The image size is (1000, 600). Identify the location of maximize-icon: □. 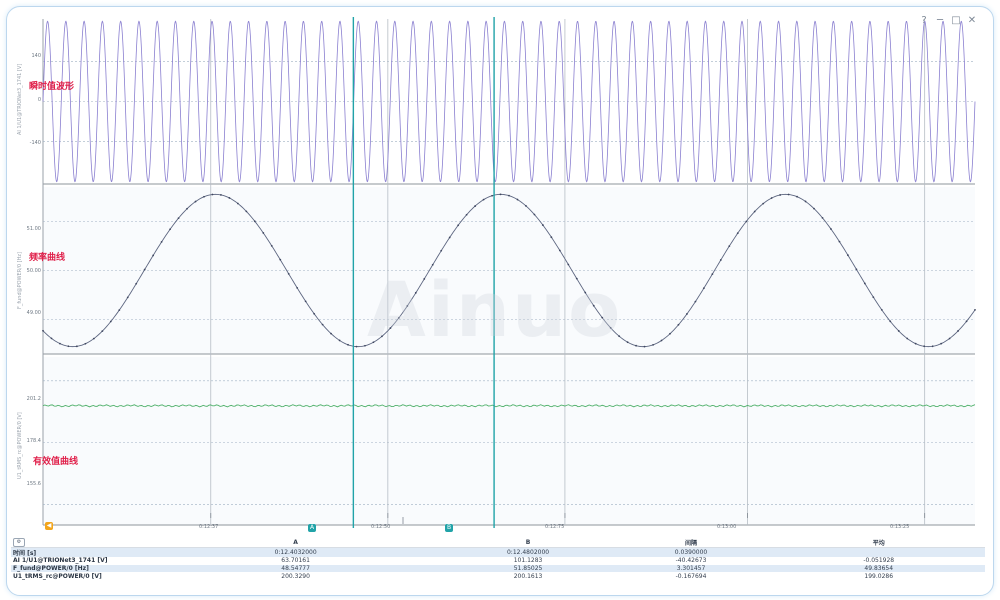
(956, 21).